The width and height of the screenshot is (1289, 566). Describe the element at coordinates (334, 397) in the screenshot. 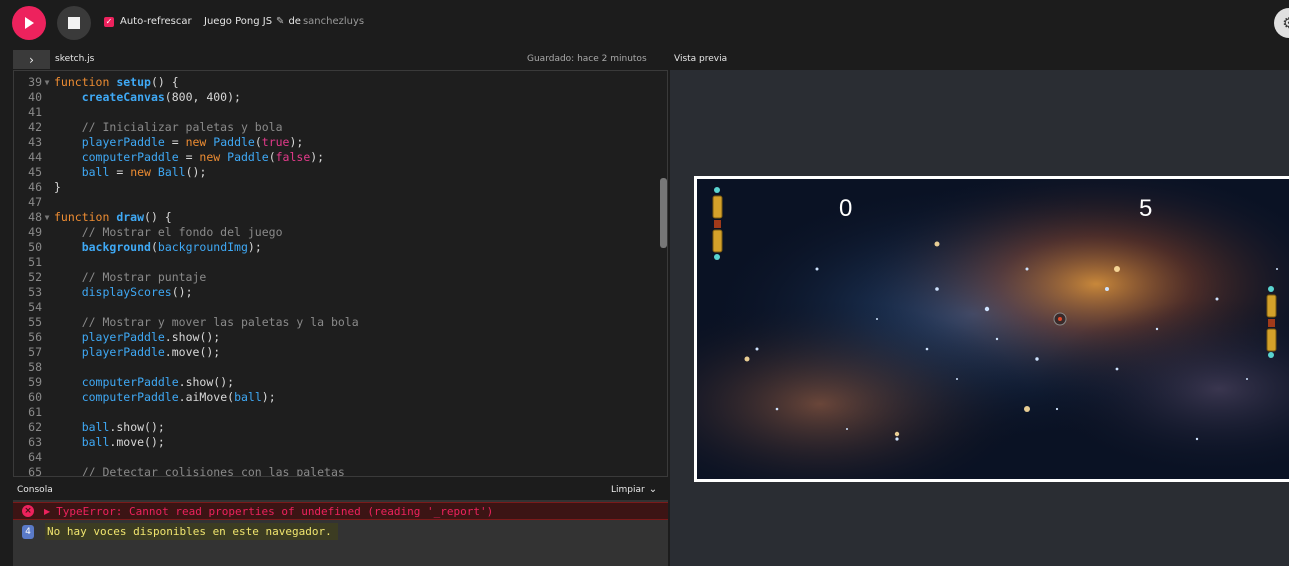

I see `code-line-60: 60 computerPaddle.aiMove(ball);` at that location.